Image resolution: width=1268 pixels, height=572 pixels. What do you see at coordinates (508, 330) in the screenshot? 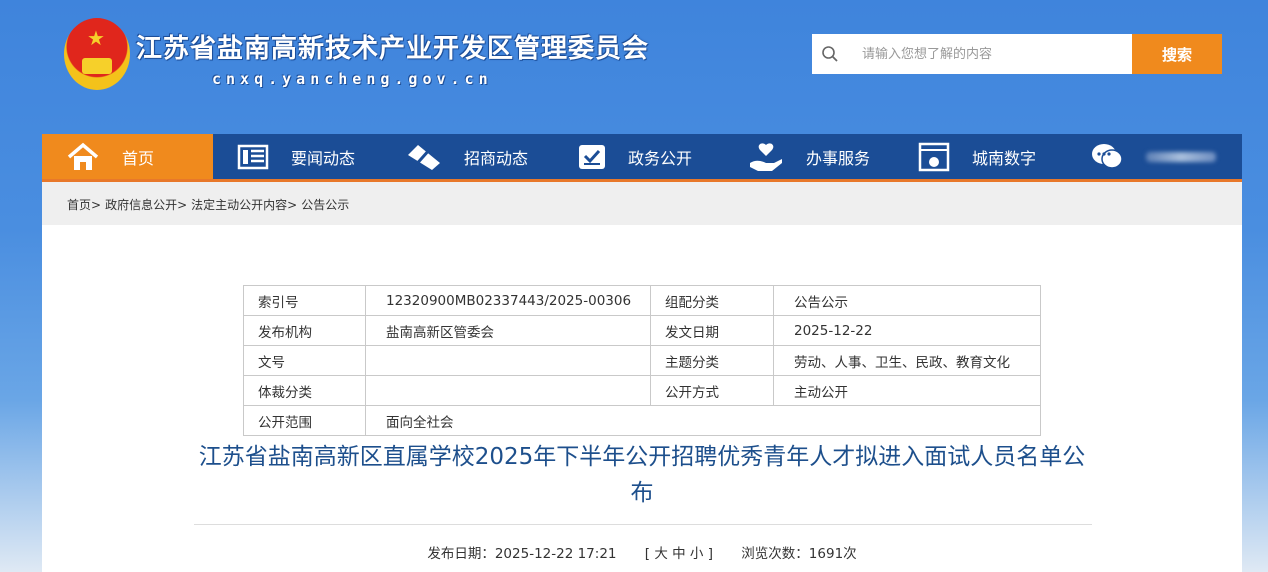
I see `table-value: 盐南高新区管委会` at bounding box center [508, 330].